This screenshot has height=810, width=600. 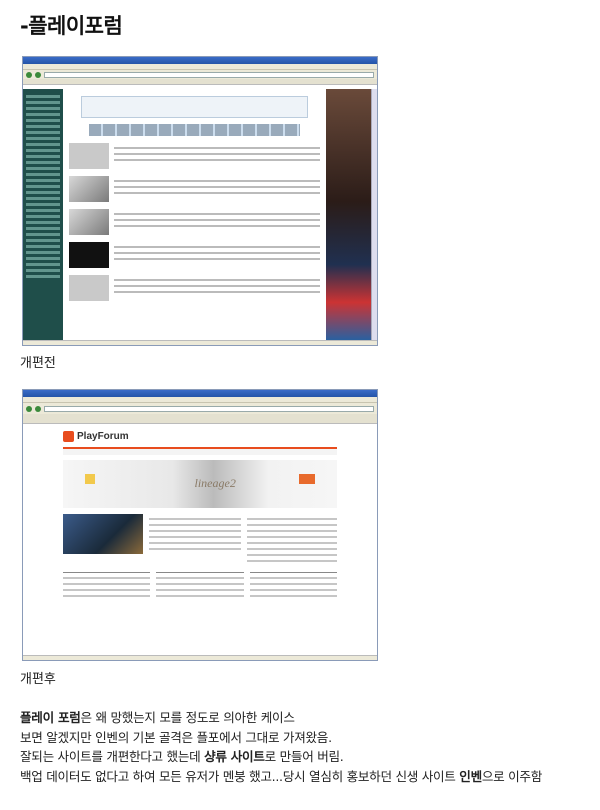 What do you see at coordinates (194, 130) in the screenshot?
I see `before-button-row` at bounding box center [194, 130].